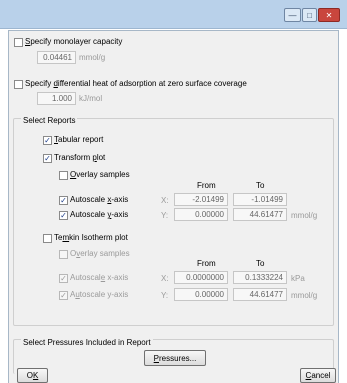 The width and height of the screenshot is (347, 383). Describe the element at coordinates (100, 253) in the screenshot. I see `temkin-overlay-label: Overlay samples` at that location.